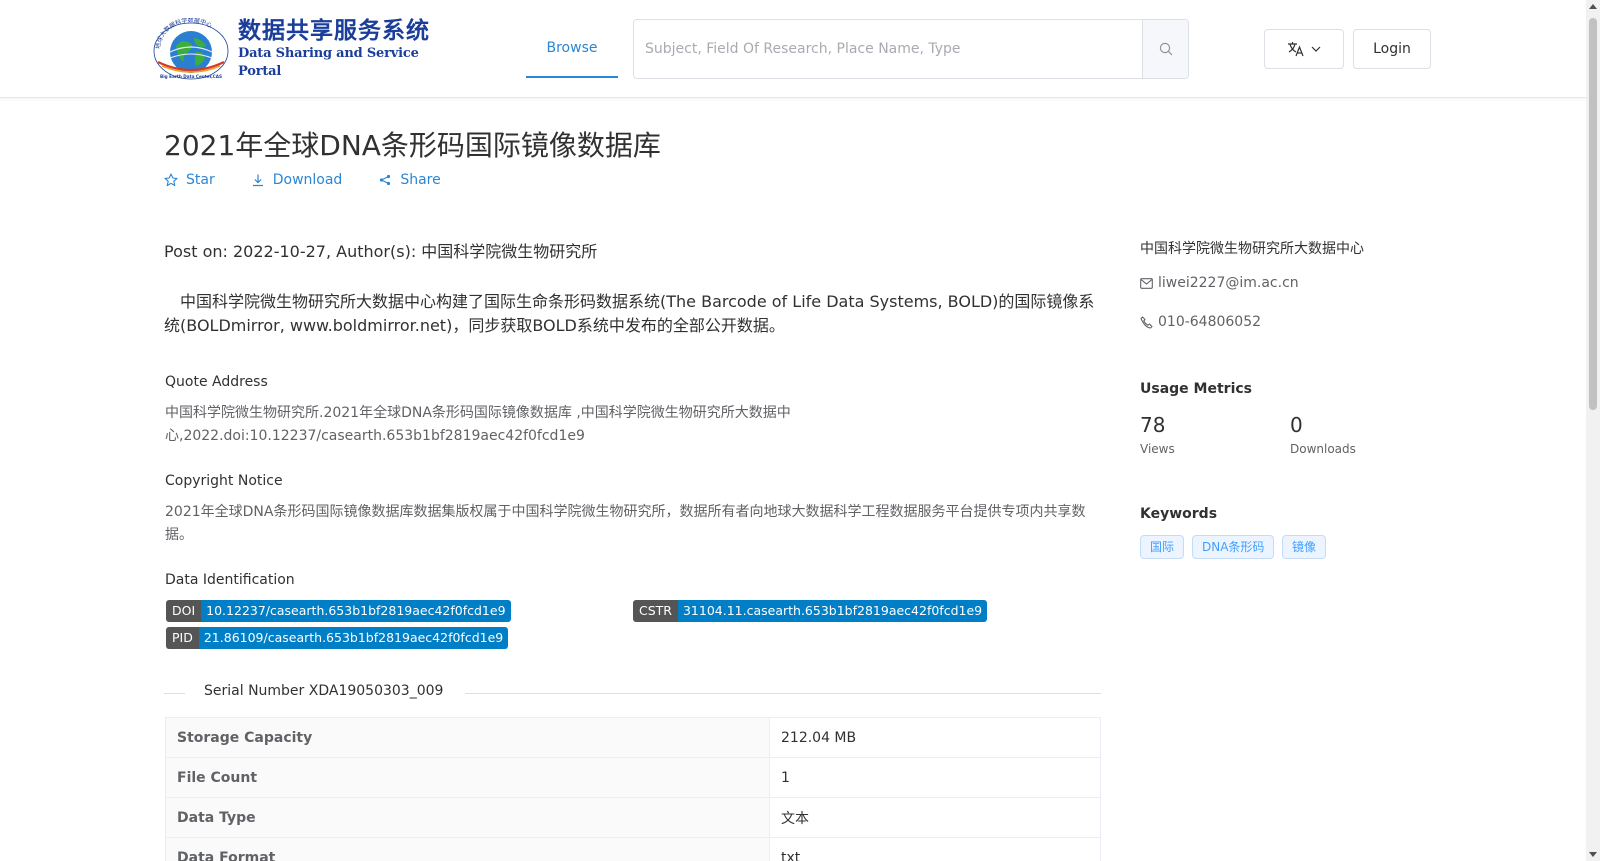 The height and width of the screenshot is (861, 1600). What do you see at coordinates (1593, 430) in the screenshot?
I see `page-scrollbar` at bounding box center [1593, 430].